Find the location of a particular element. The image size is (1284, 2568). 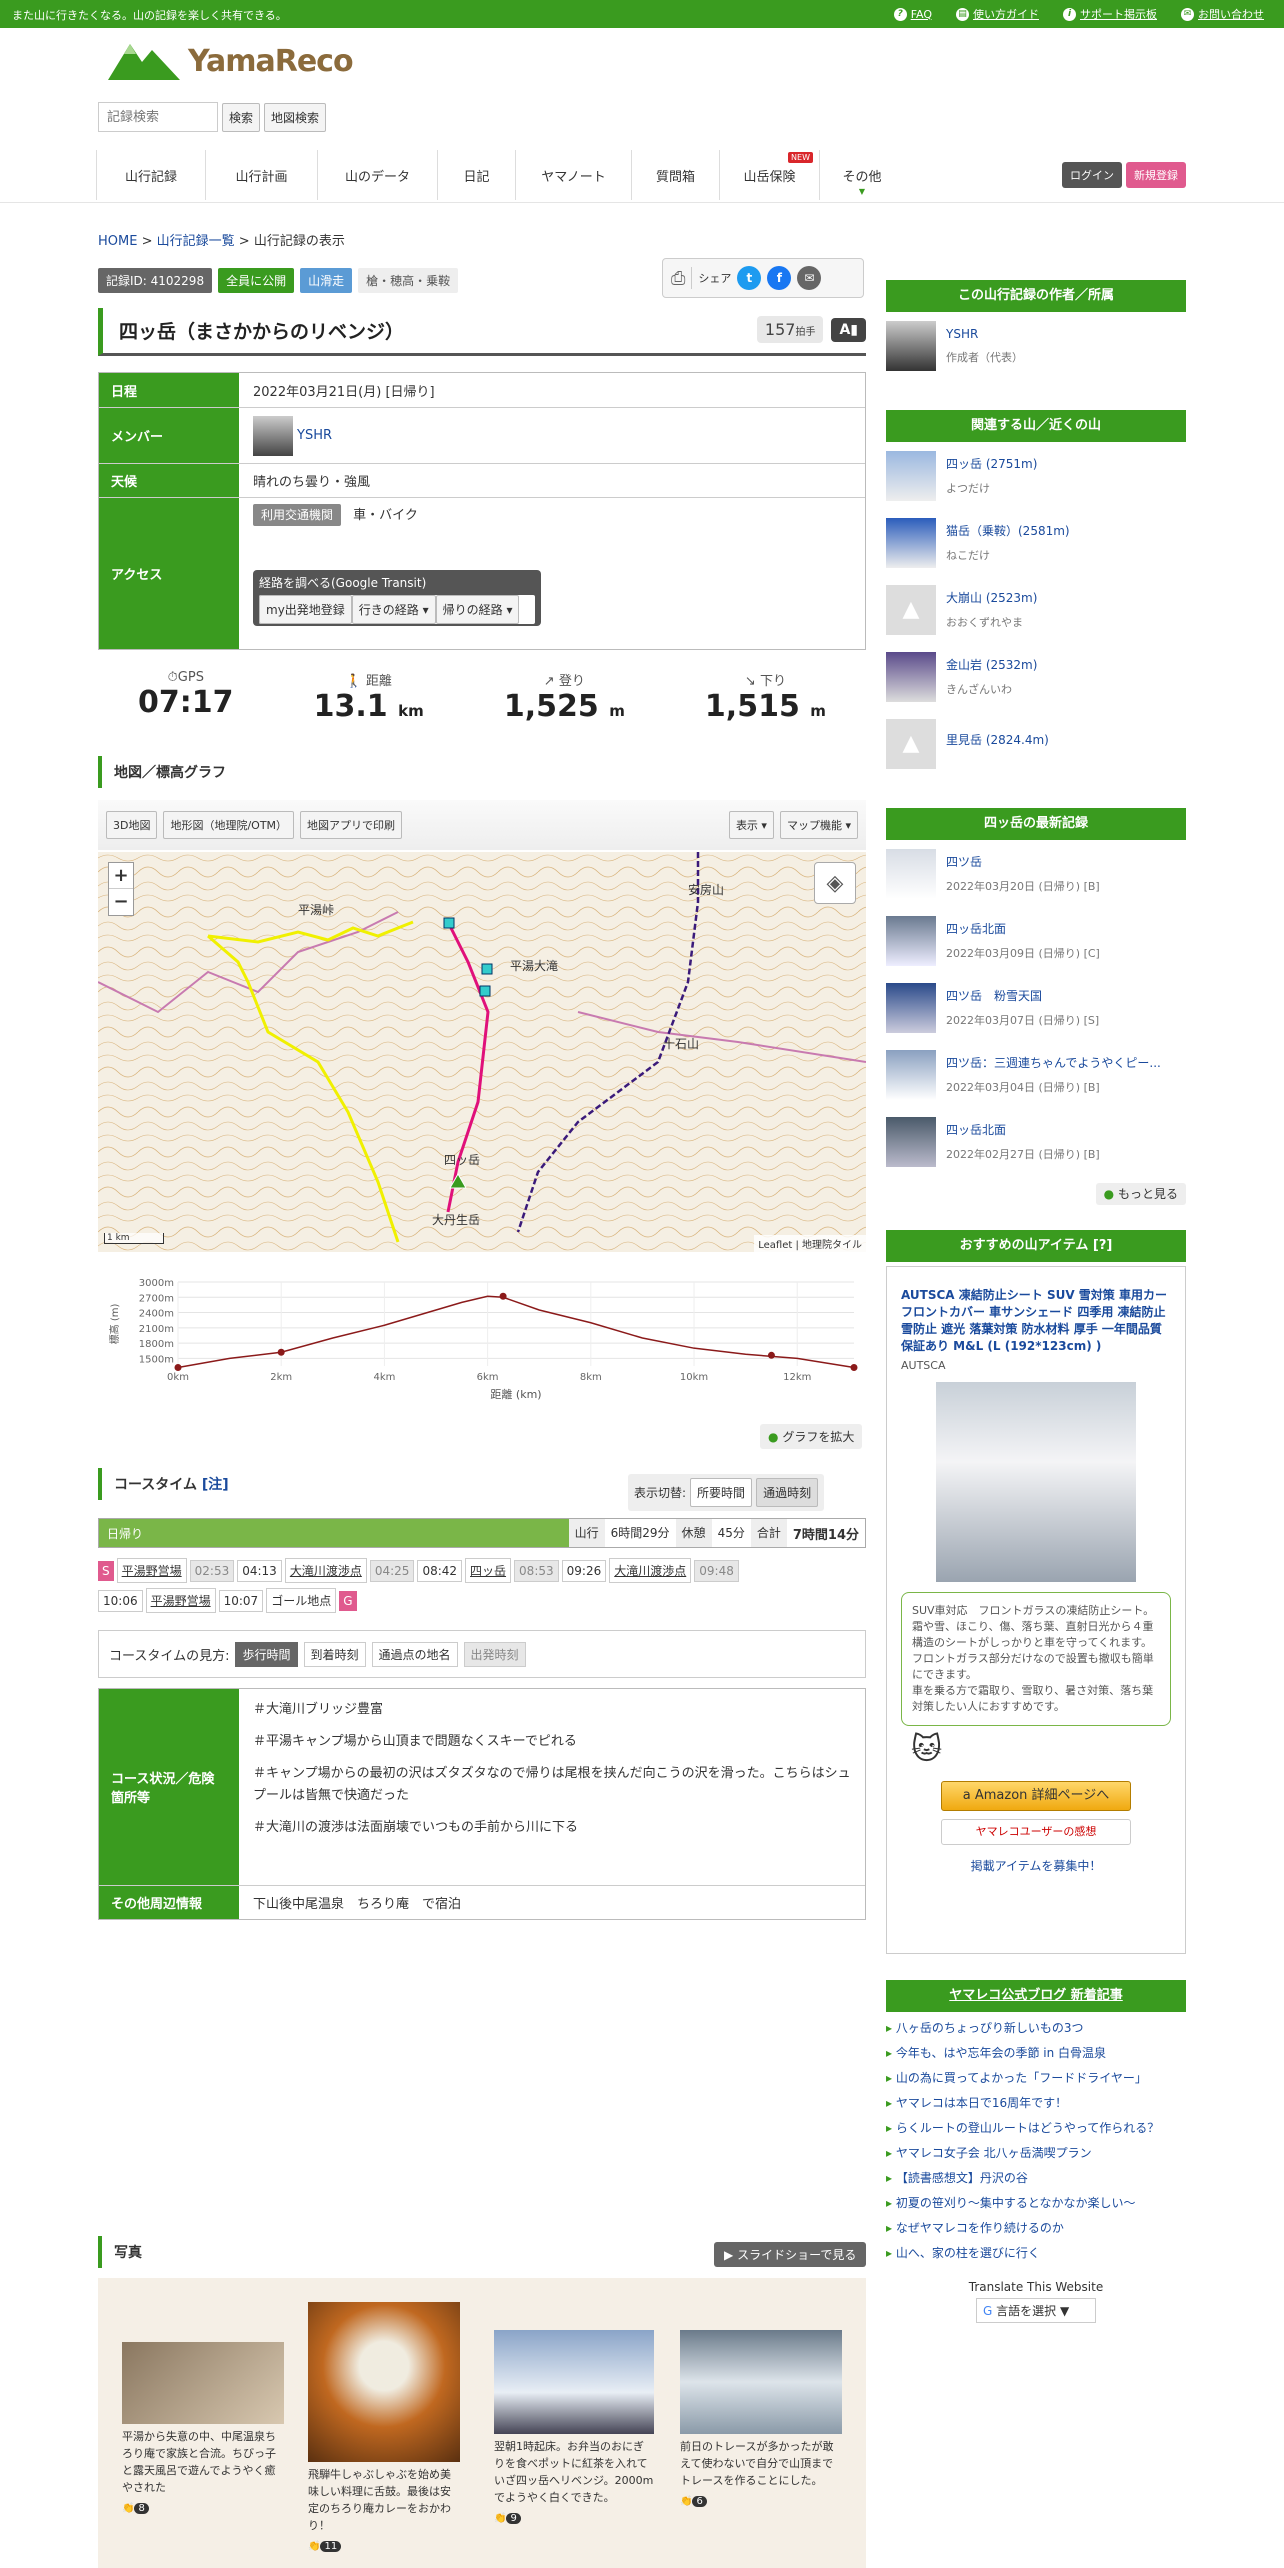

return-route-button: 帰りの経路 ▾ is located at coordinates (477, 609).